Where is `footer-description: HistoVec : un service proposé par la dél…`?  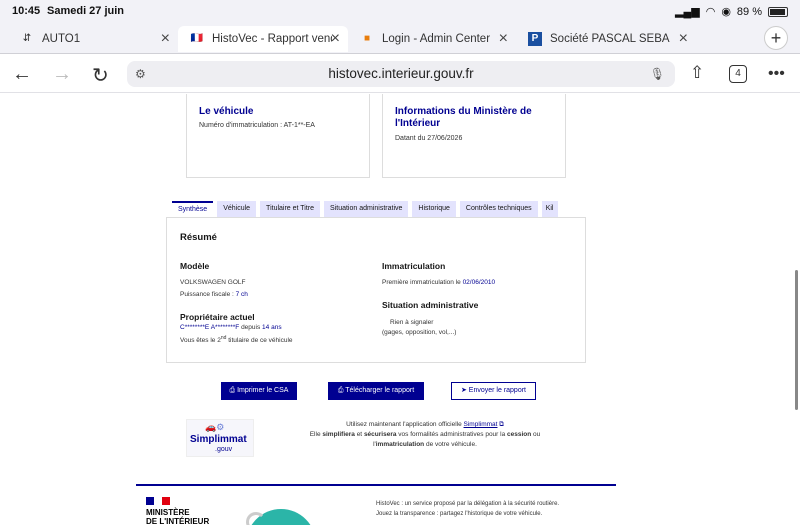
footer-description: HistoVec : un service proposé par la dél… is located at coordinates (467, 509).